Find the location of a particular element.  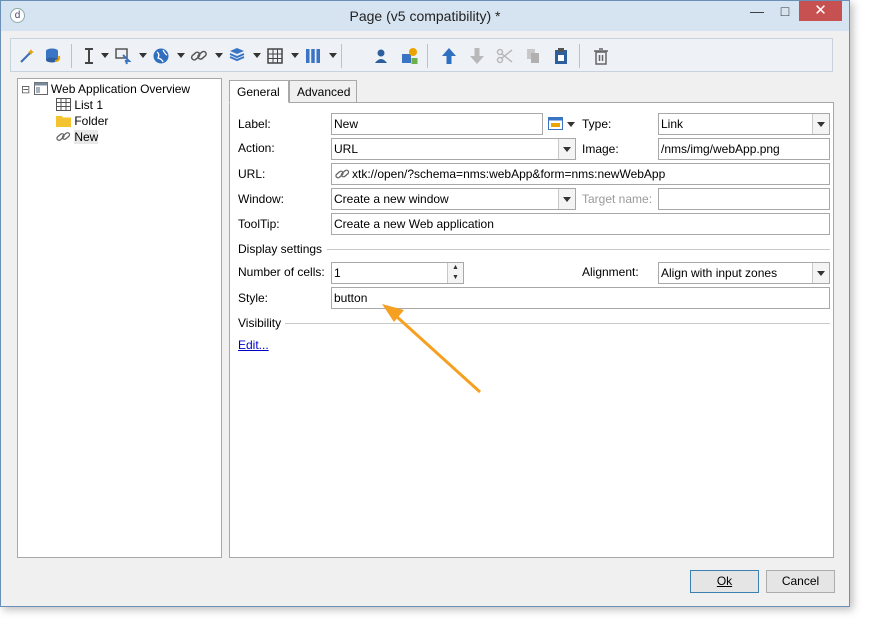

tab-advanced: Advanced is located at coordinates (323, 91).